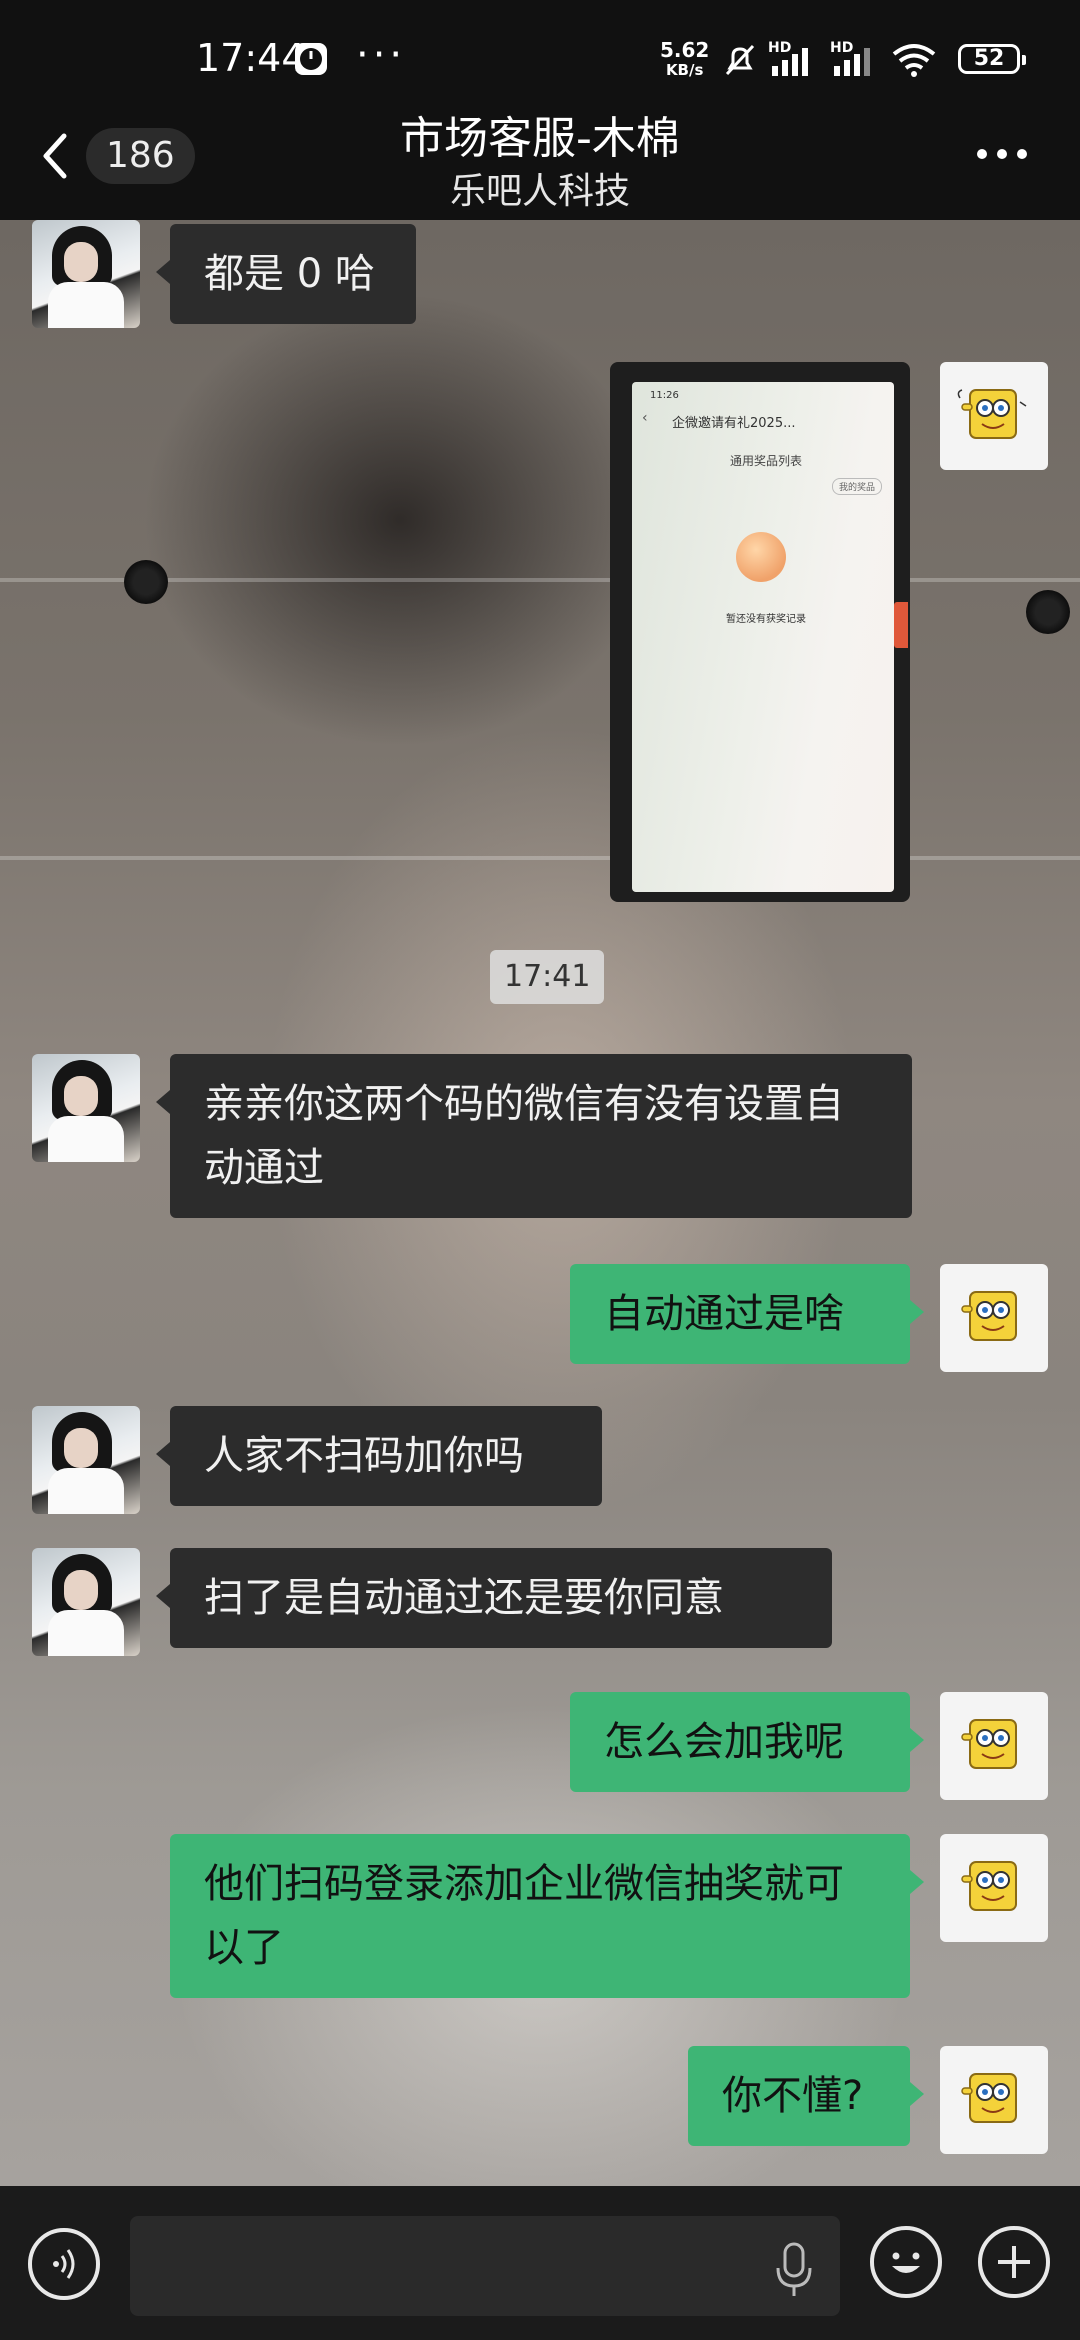  Describe the element at coordinates (806, 2096) in the screenshot. I see `message-bubble-sent: 你不懂?` at that location.